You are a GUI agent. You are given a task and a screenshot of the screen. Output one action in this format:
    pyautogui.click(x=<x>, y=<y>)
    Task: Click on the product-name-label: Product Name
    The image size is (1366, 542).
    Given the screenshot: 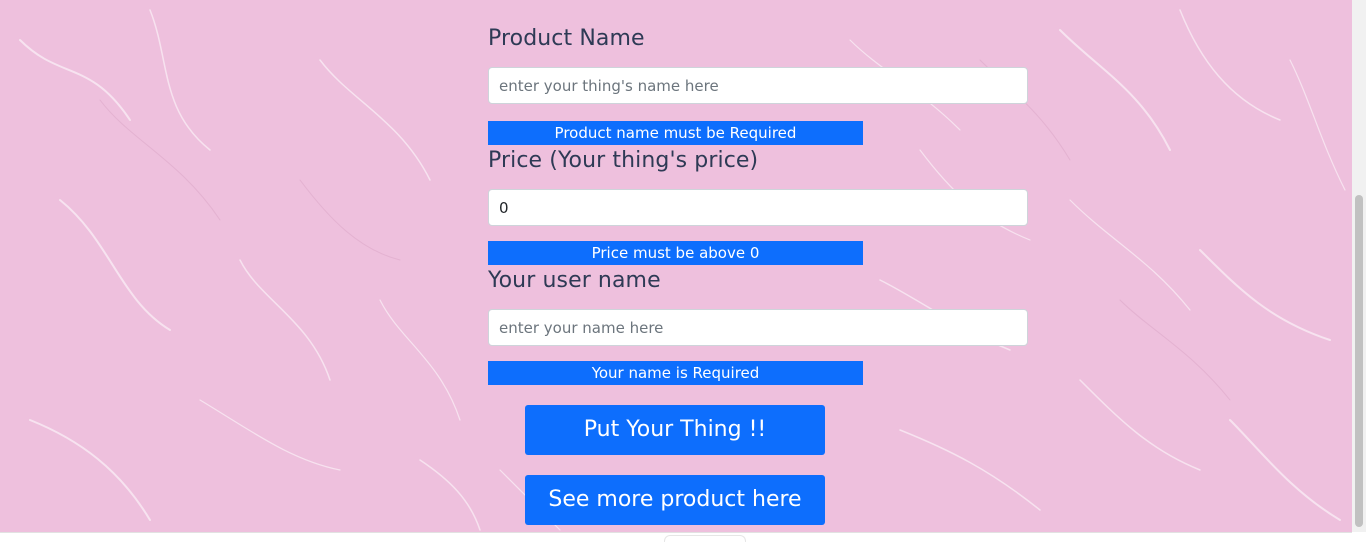 What is the action you would take?
    pyautogui.click(x=566, y=38)
    